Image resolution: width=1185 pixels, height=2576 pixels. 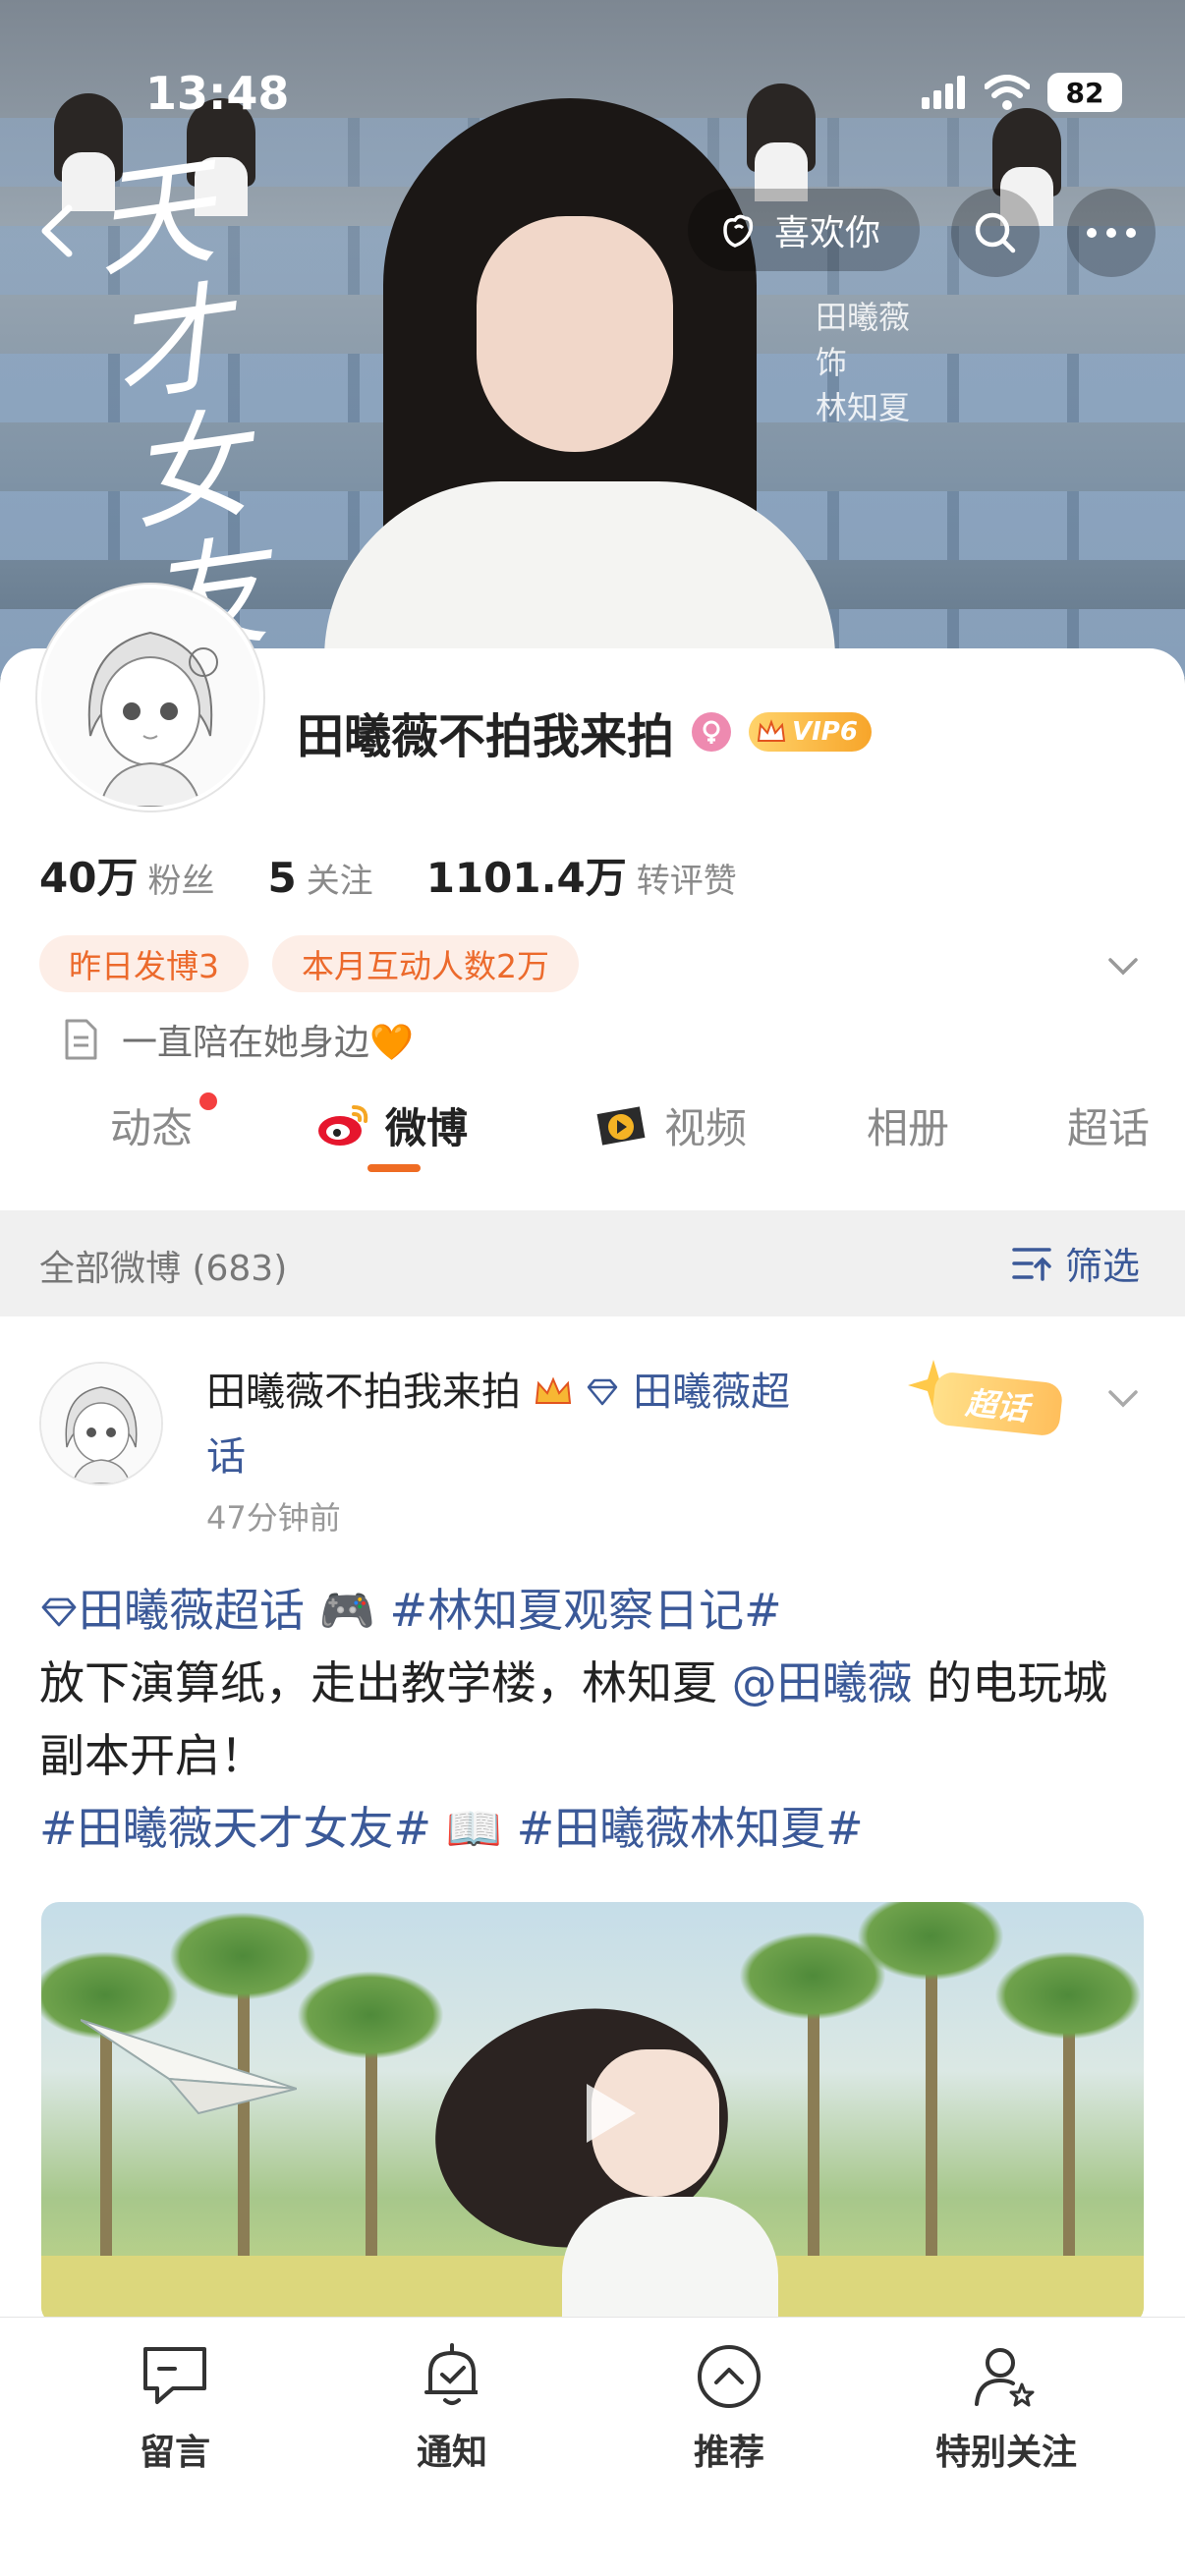 What do you see at coordinates (998, 1404) in the screenshot?
I see `super-topic-badge-label: 超话` at bounding box center [998, 1404].